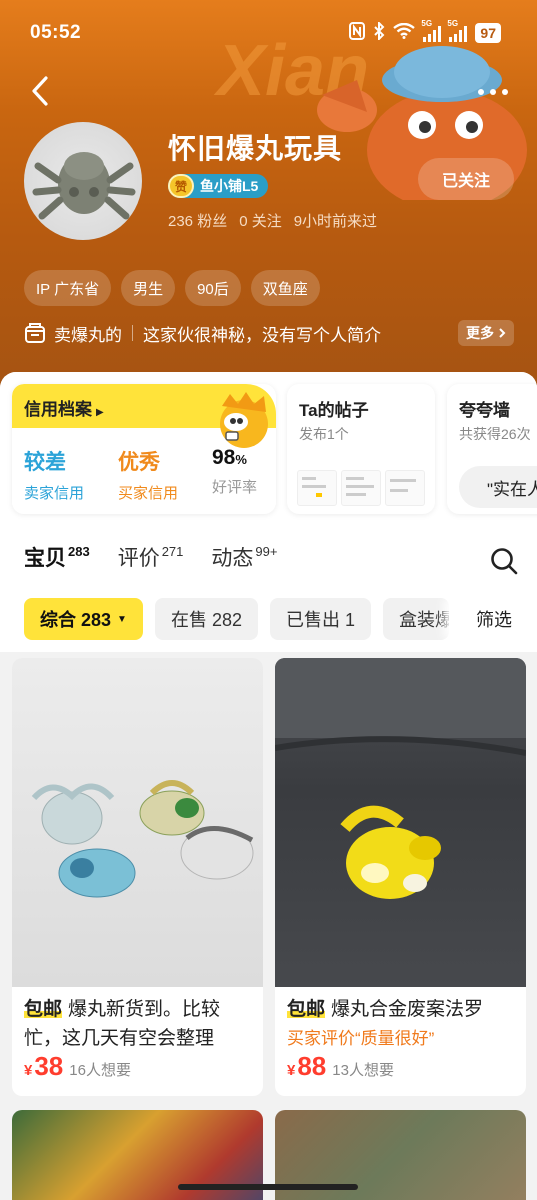 The width and height of the screenshot is (537, 1200). Describe the element at coordinates (54, 493) in the screenshot. I see `seller-credit-label: 卖家信用` at that location.